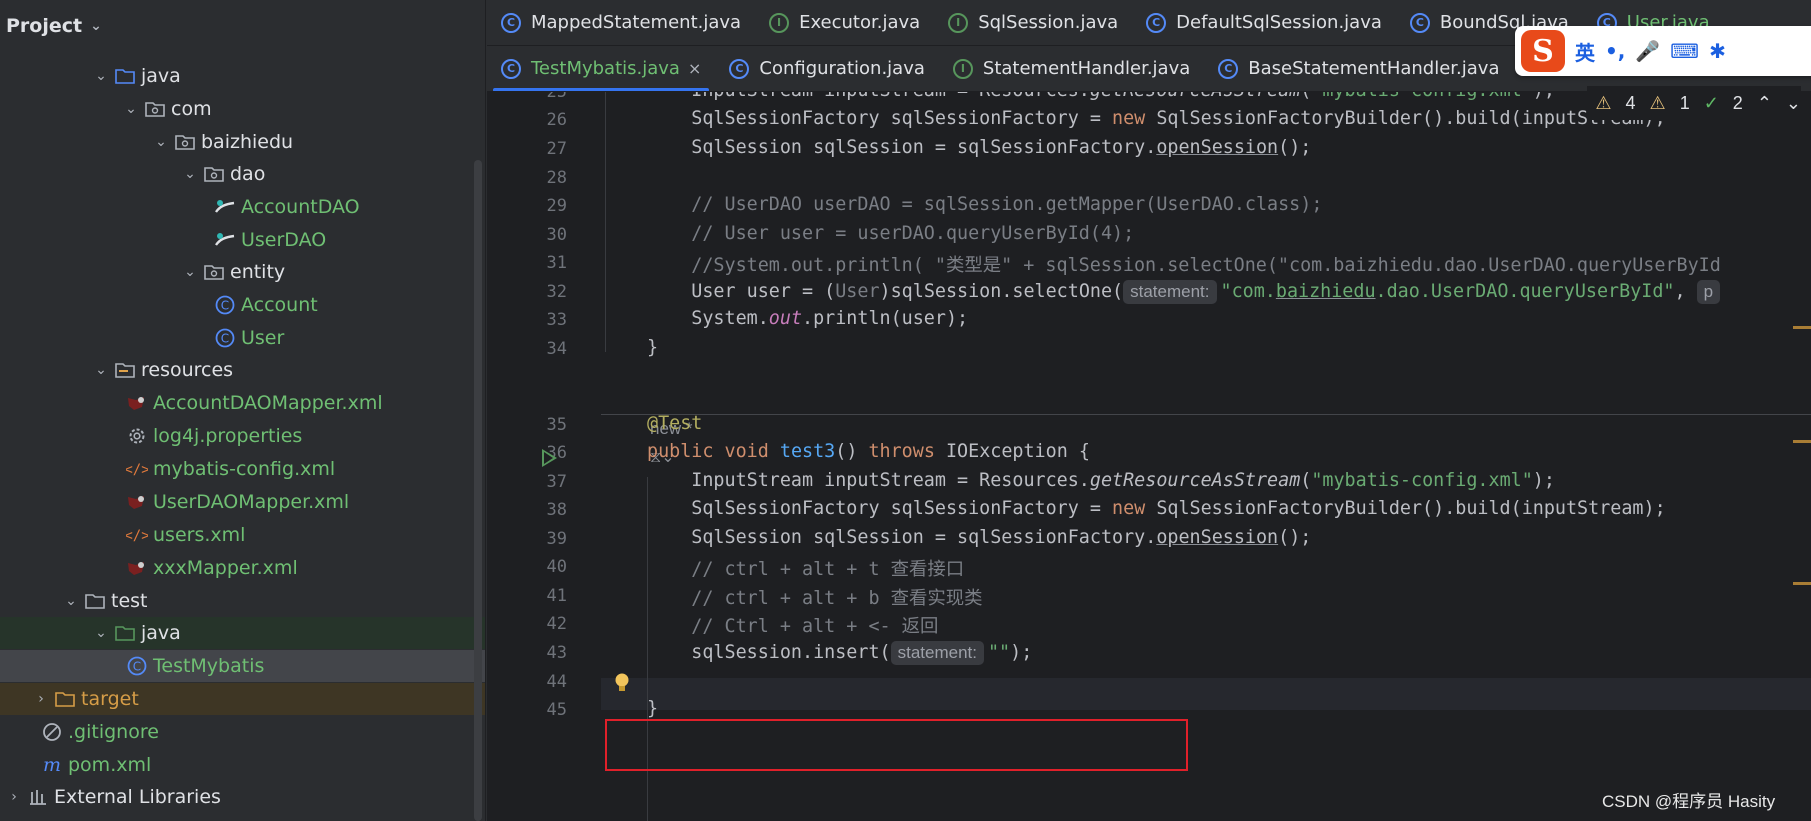 This screenshot has height=821, width=1811. Describe the element at coordinates (556, 624) in the screenshot. I see `line-number: 42` at that location.